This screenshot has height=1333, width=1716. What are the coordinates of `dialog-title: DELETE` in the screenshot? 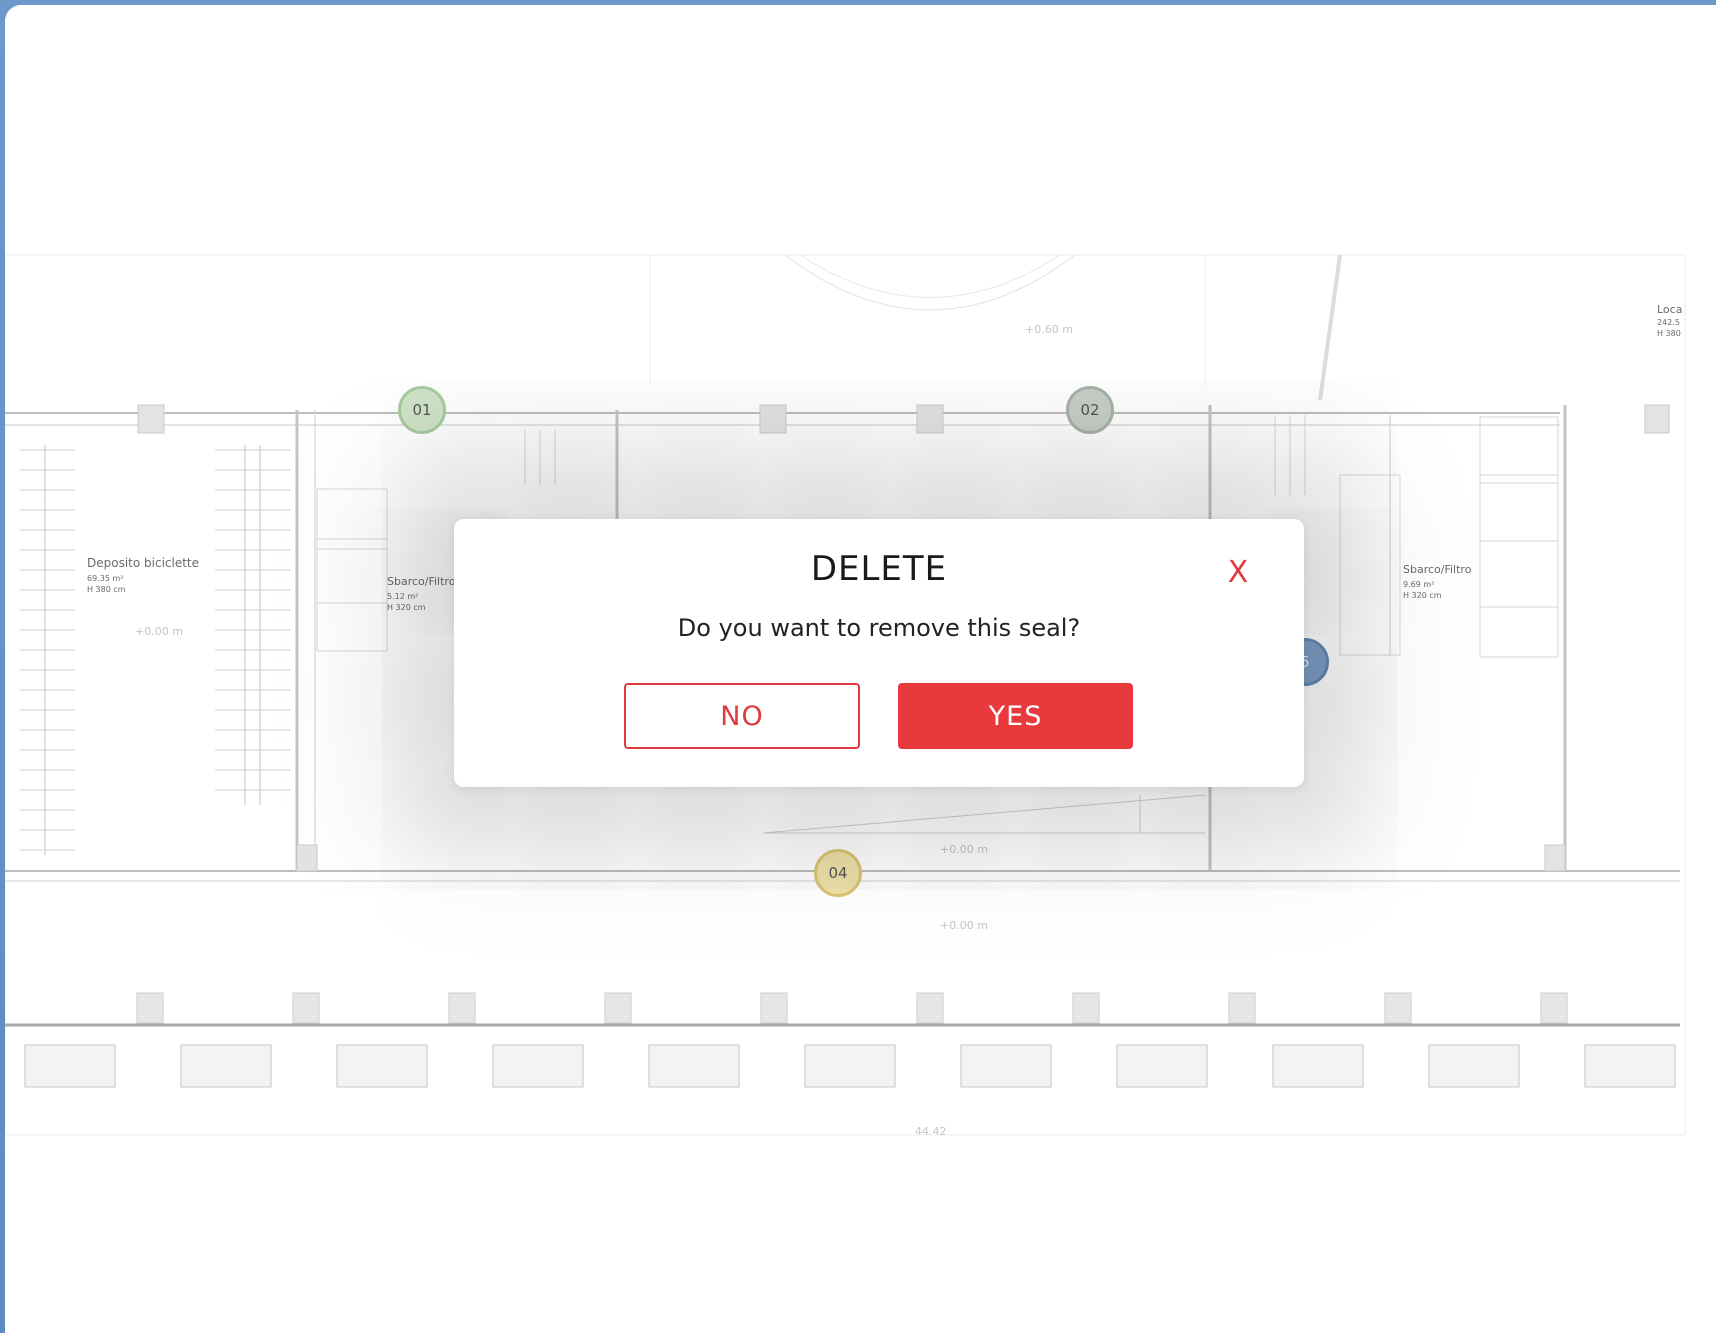 It's located at (879, 569).